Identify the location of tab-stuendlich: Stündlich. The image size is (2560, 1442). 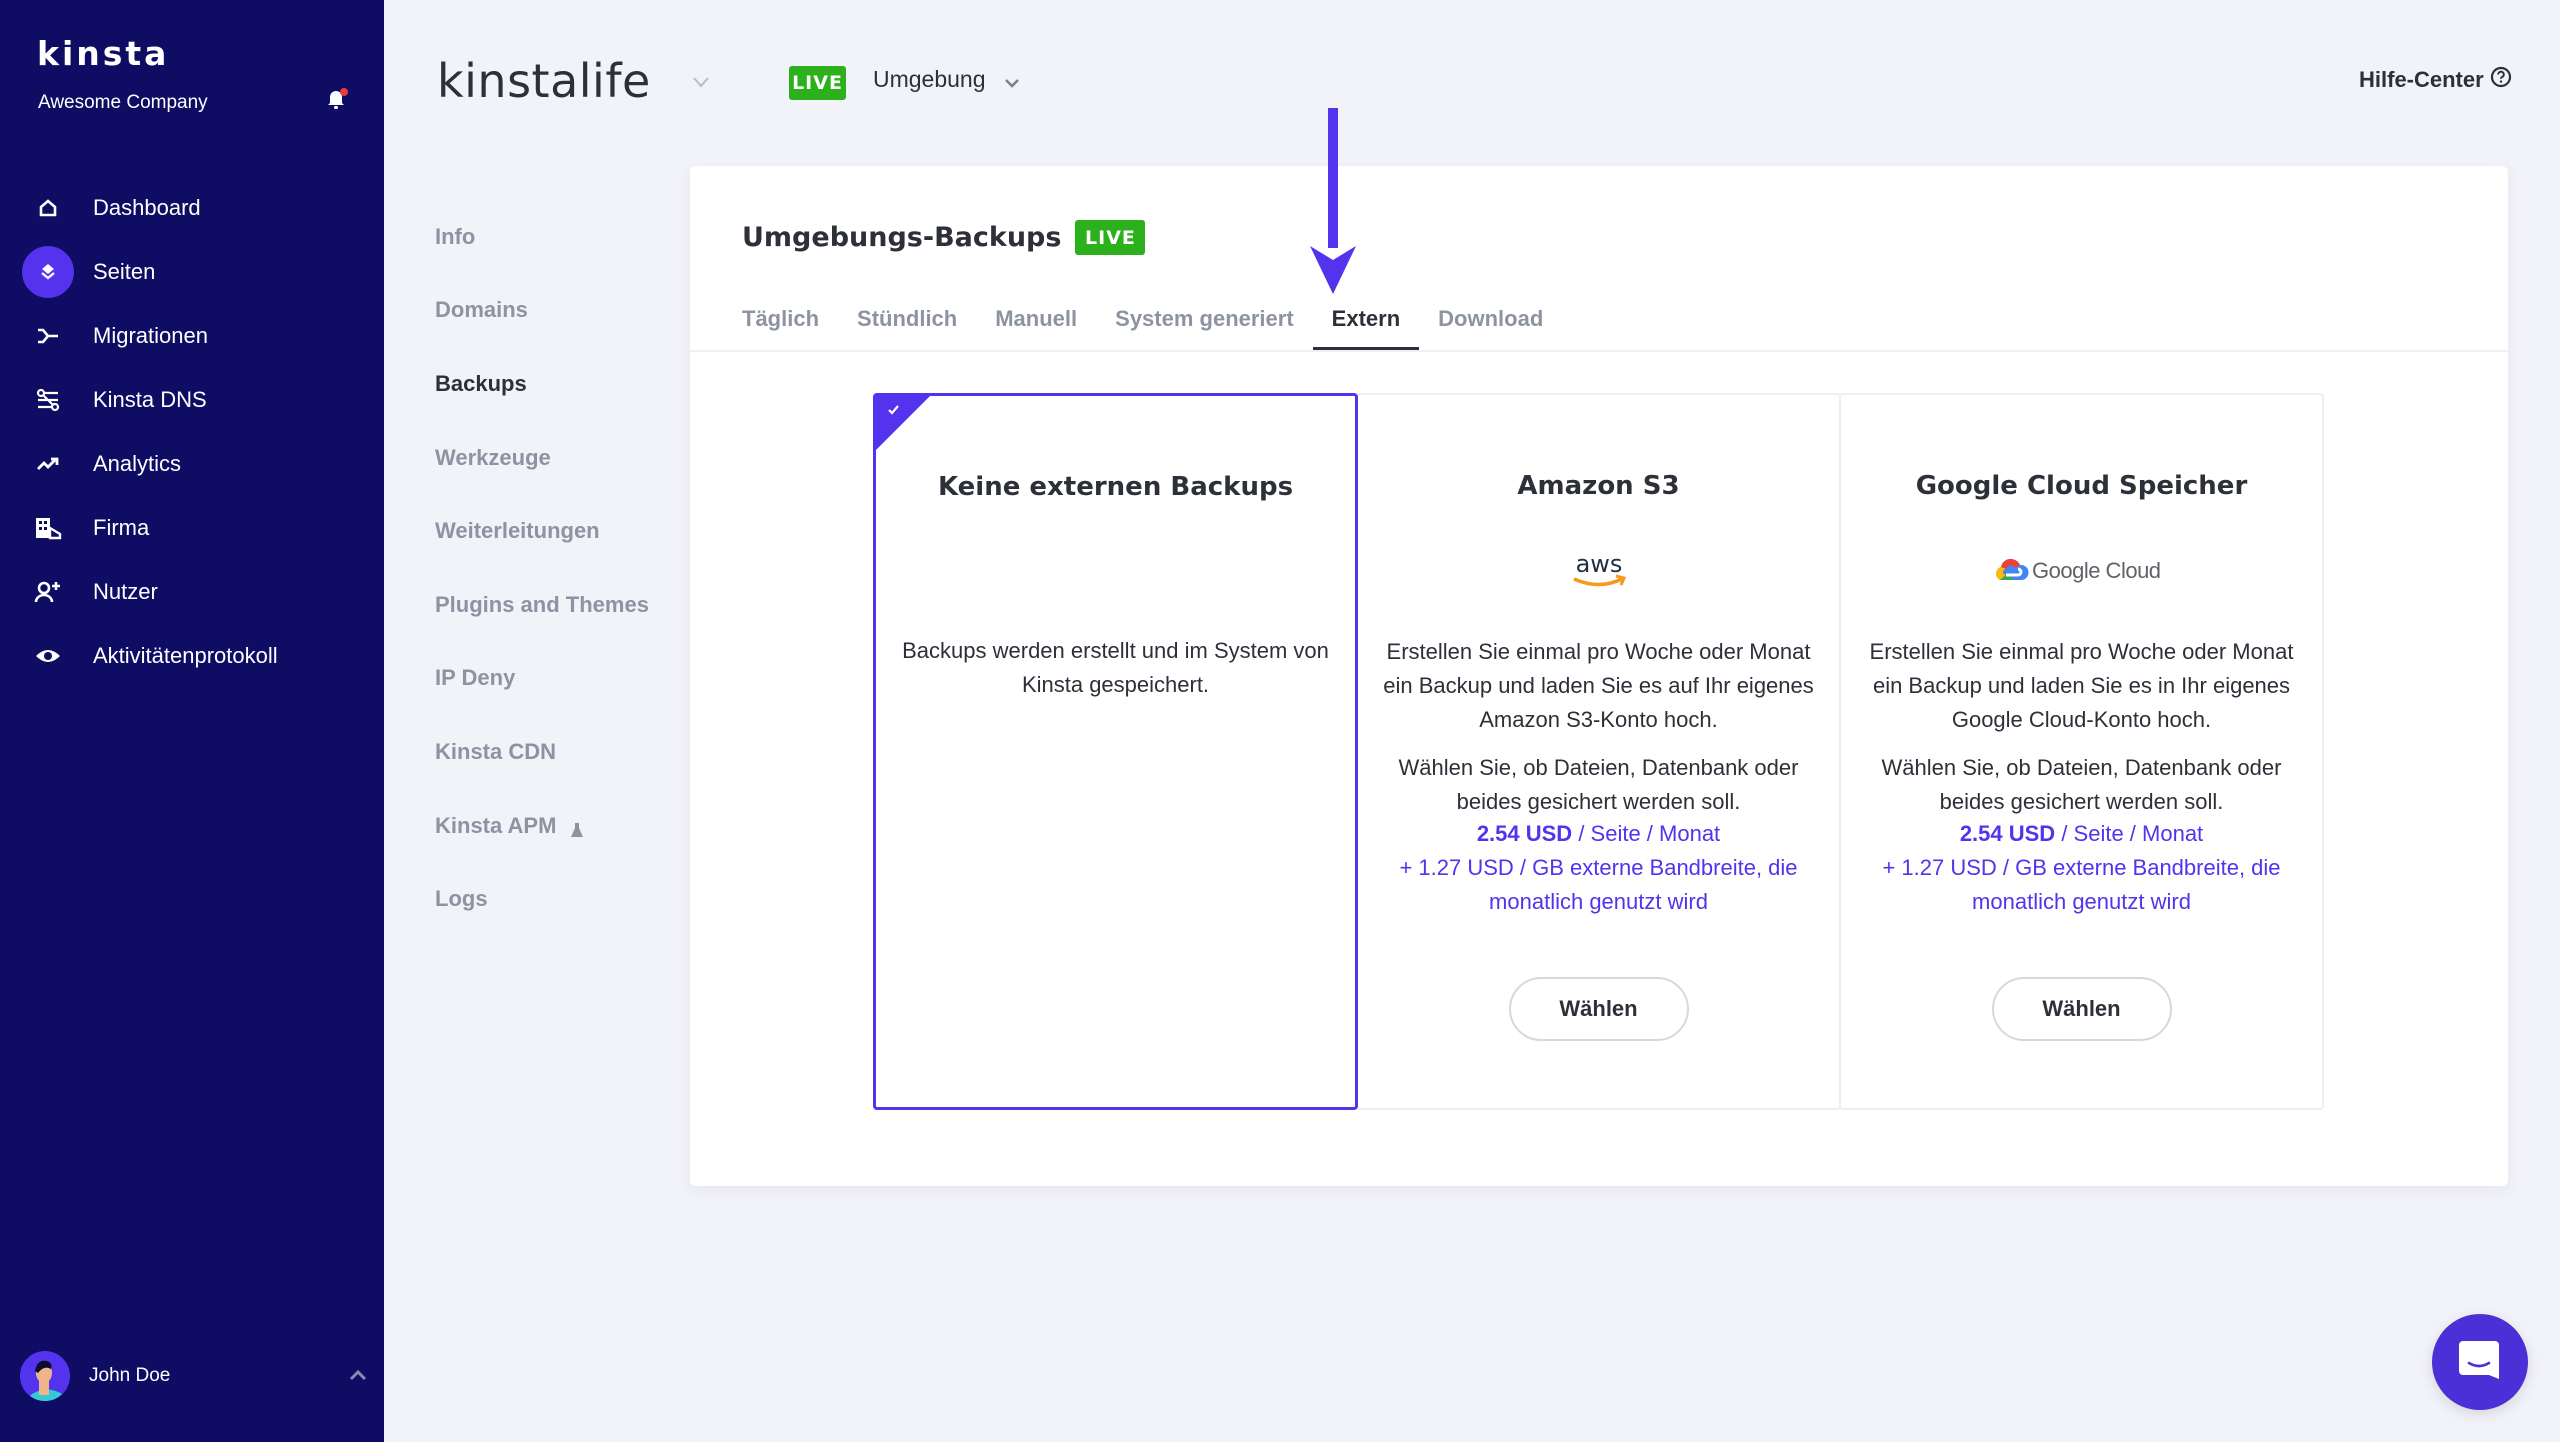
(907, 326).